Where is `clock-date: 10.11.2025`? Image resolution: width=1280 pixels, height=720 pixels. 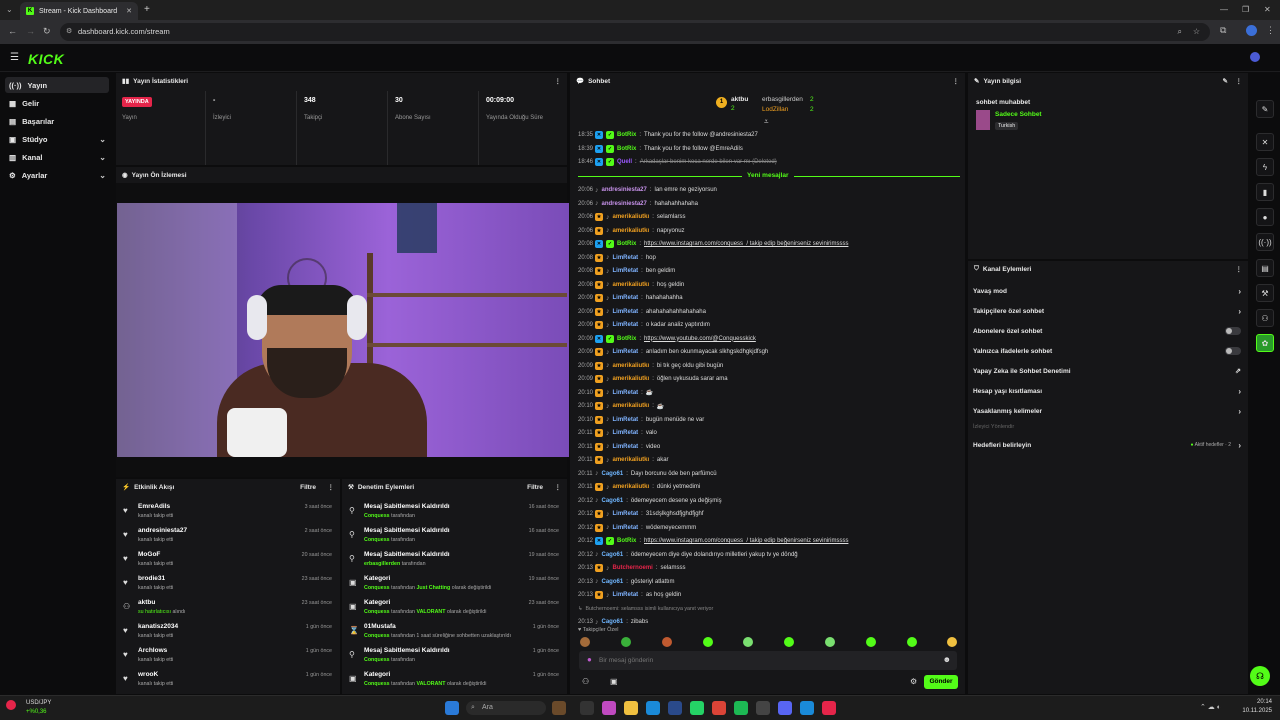 clock-date: 10.11.2025 is located at coordinates (1253, 711).